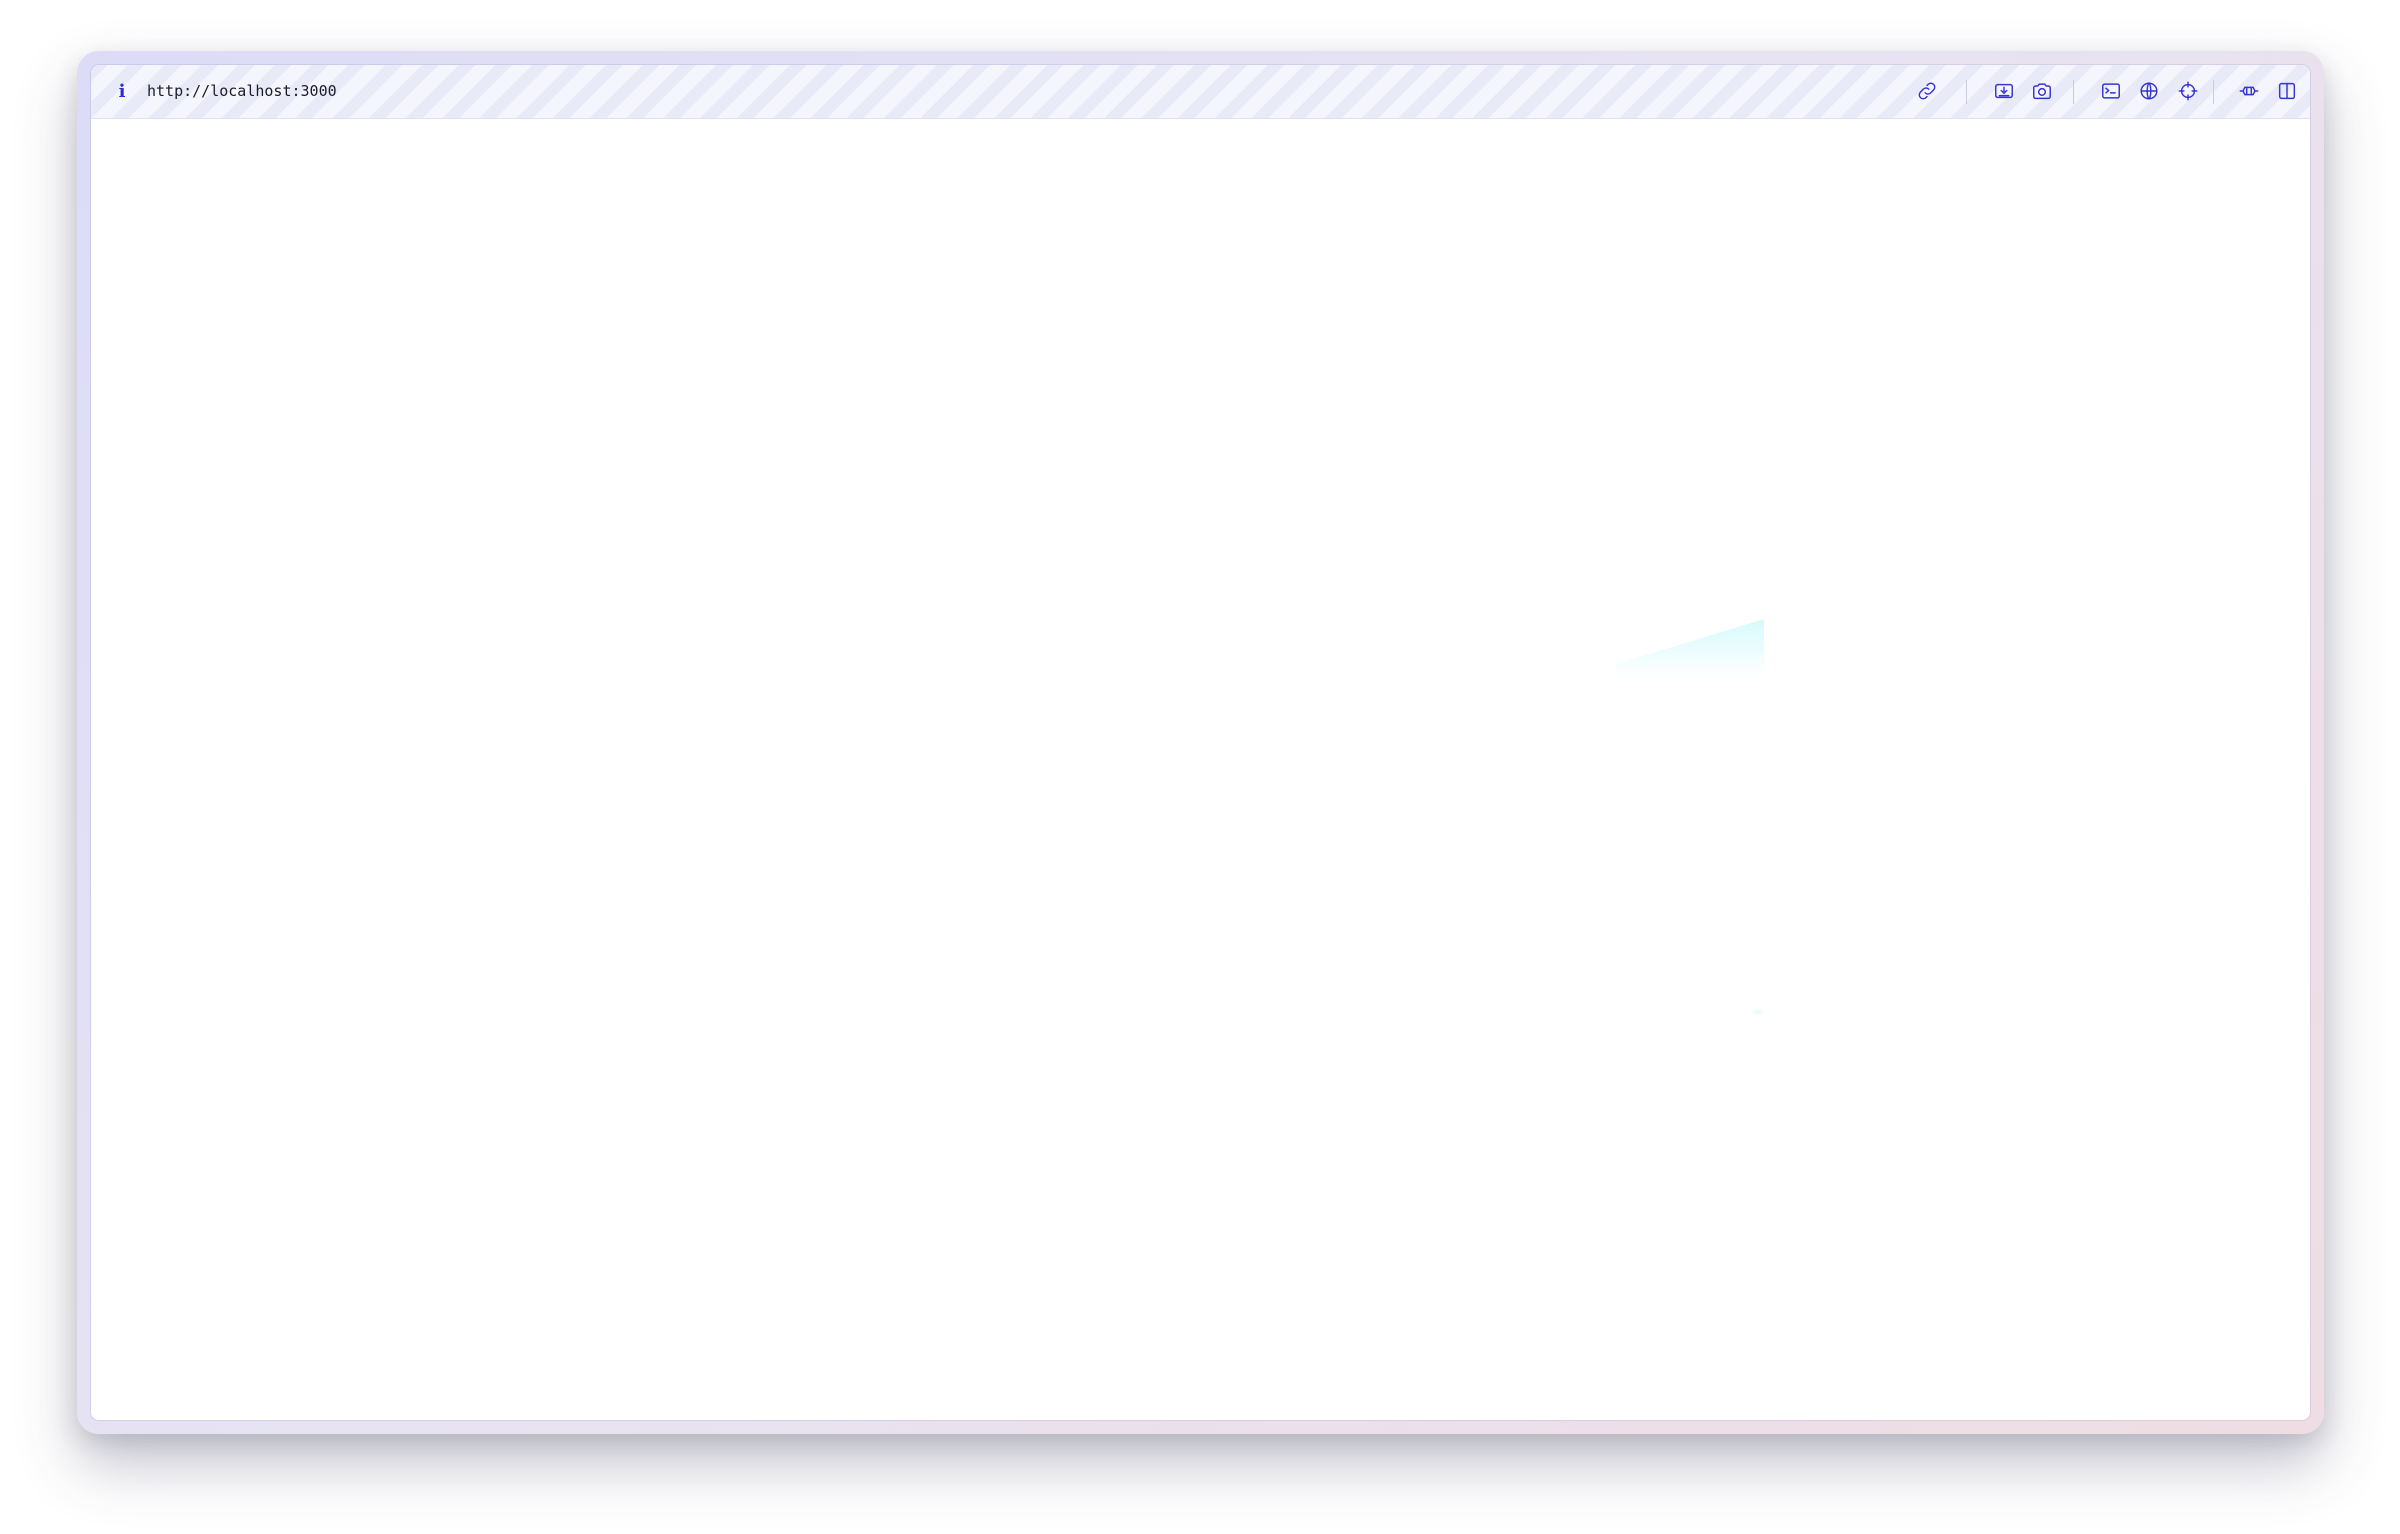 The height and width of the screenshot is (1534, 2400). Describe the element at coordinates (2004, 91) in the screenshot. I see `download-icon` at that location.